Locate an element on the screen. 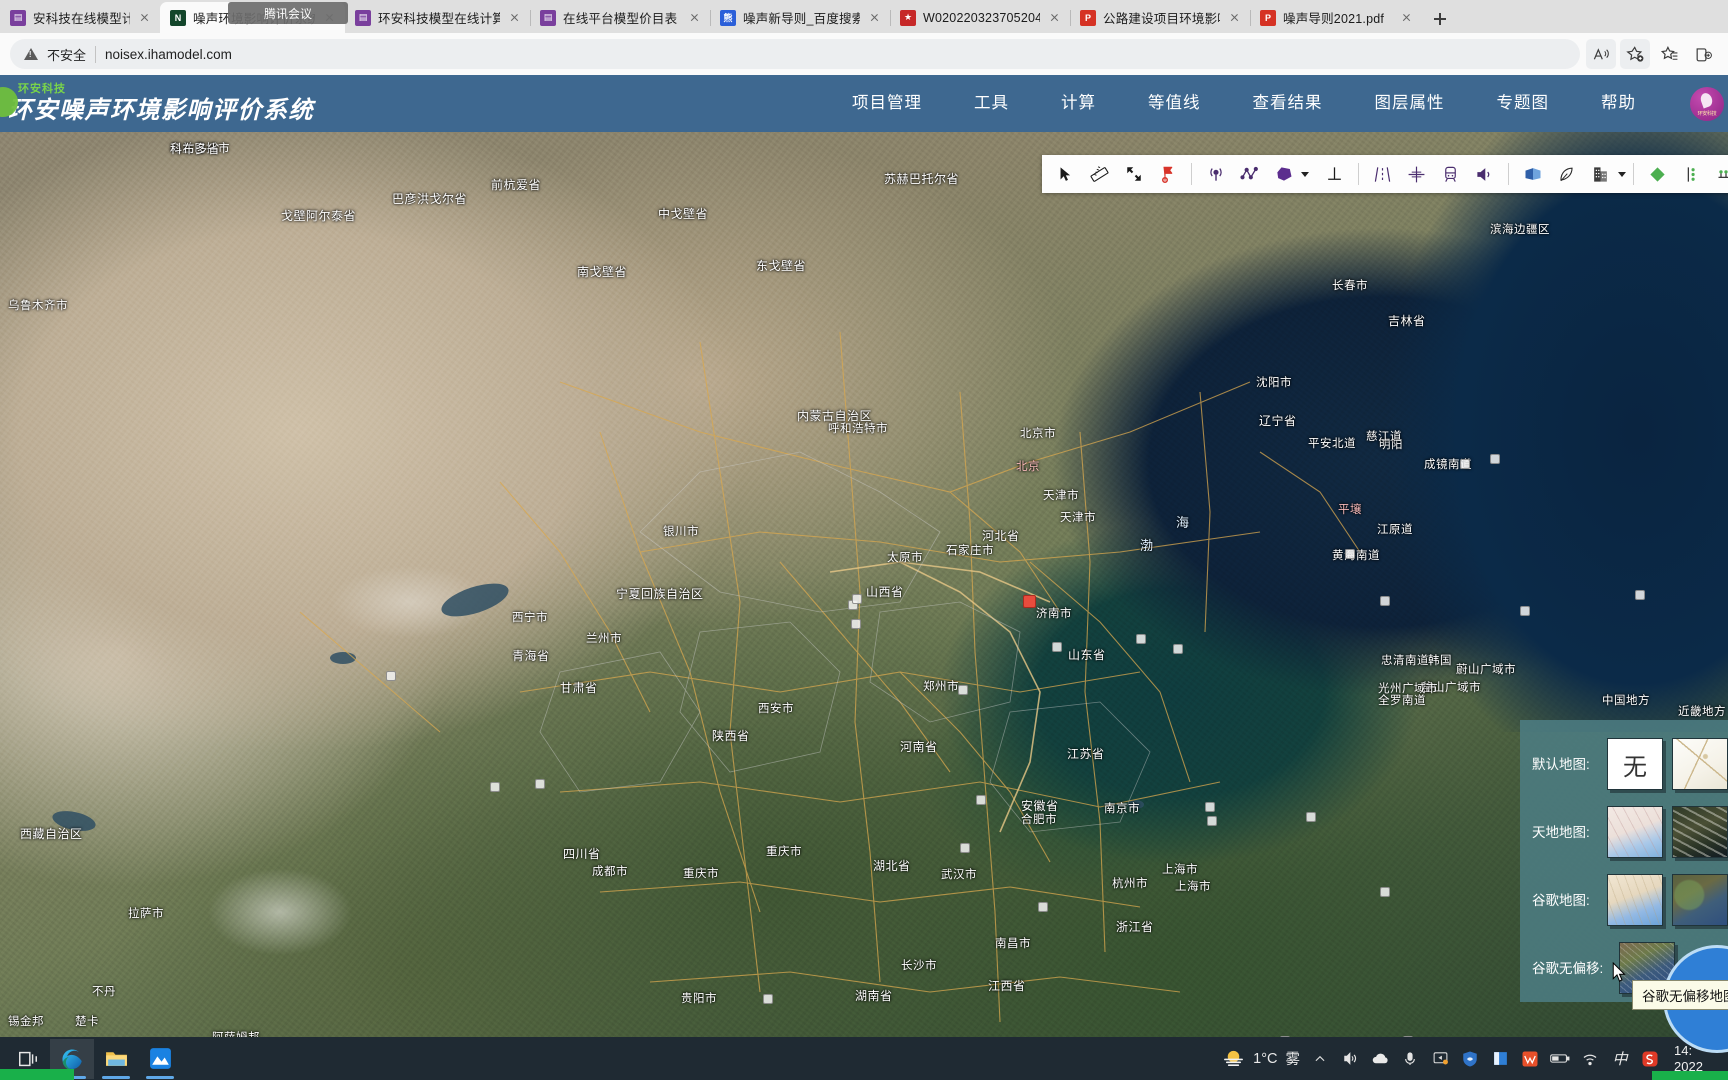  ruler-measure-icon is located at coordinates (1099, 174).